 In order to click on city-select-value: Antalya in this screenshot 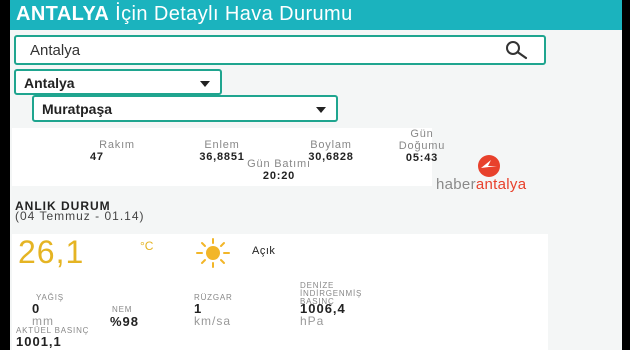, I will do `click(49, 83)`.